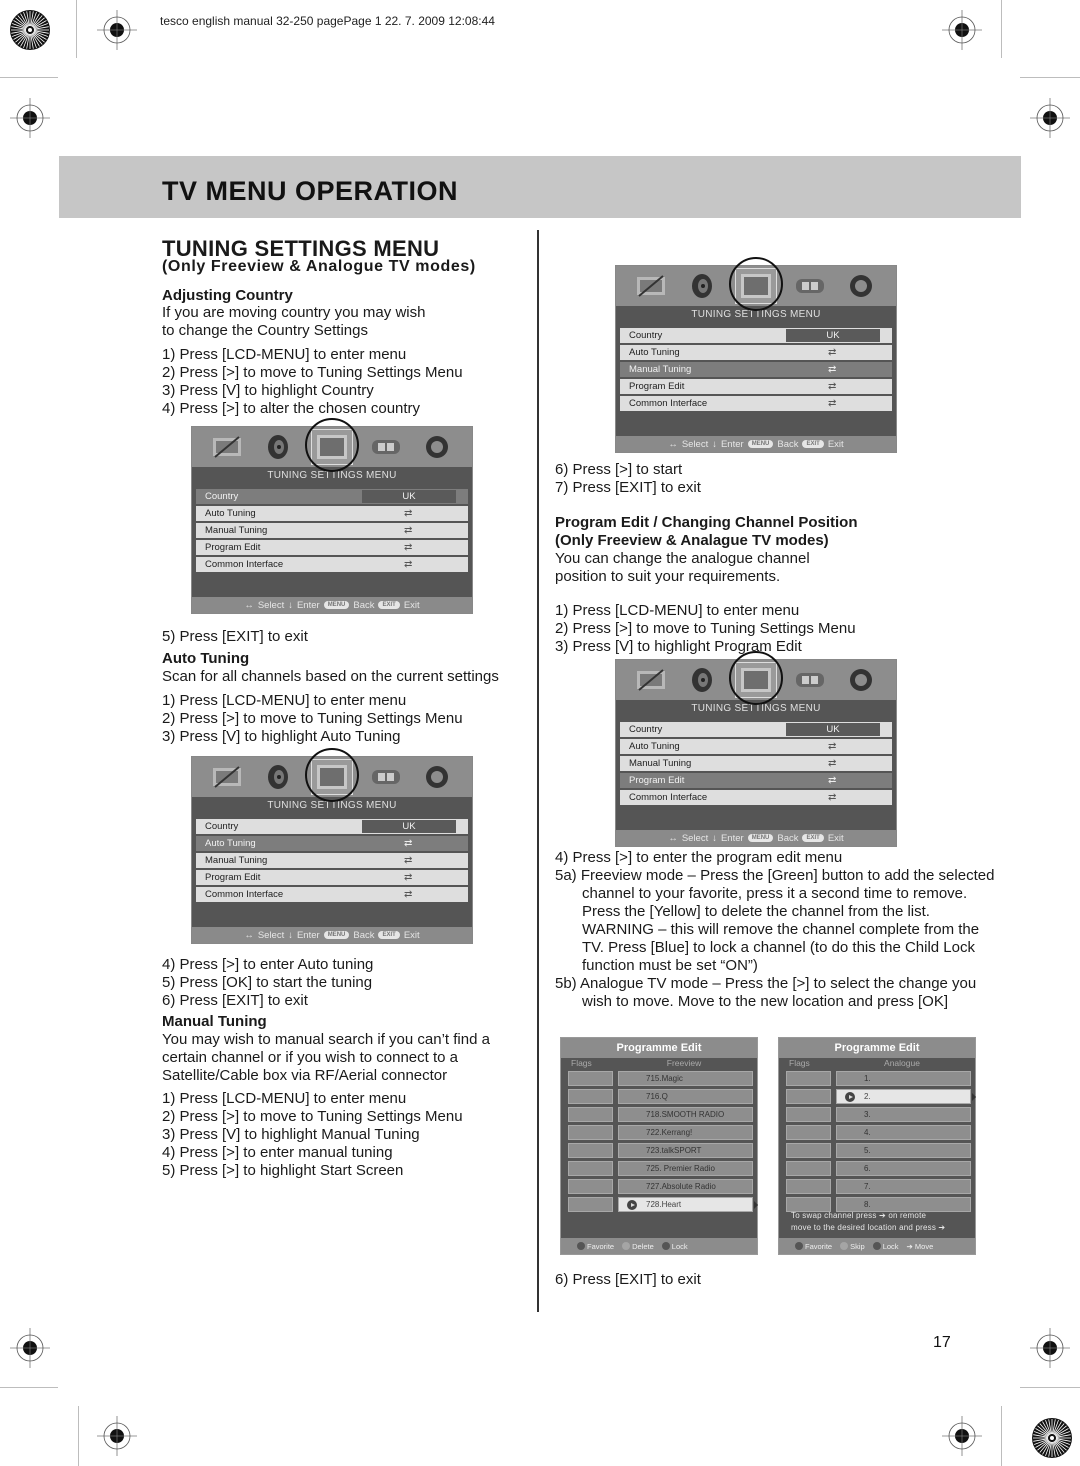 This screenshot has width=1080, height=1466. What do you see at coordinates (30, 1348) in the screenshot?
I see `registration-mark-left-bottom` at bounding box center [30, 1348].